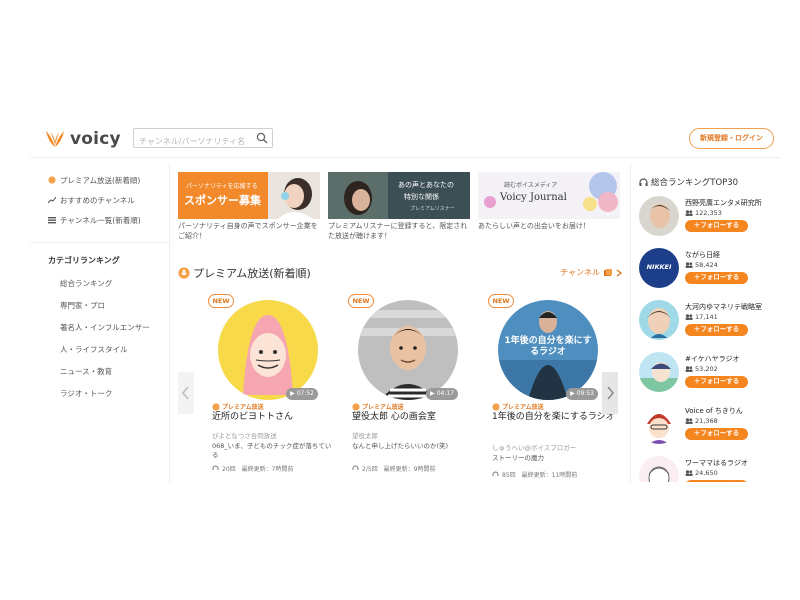 This screenshot has height=600, width=800. I want to click on program-title: 1年後の自分を楽にするラジオ, so click(554, 417).